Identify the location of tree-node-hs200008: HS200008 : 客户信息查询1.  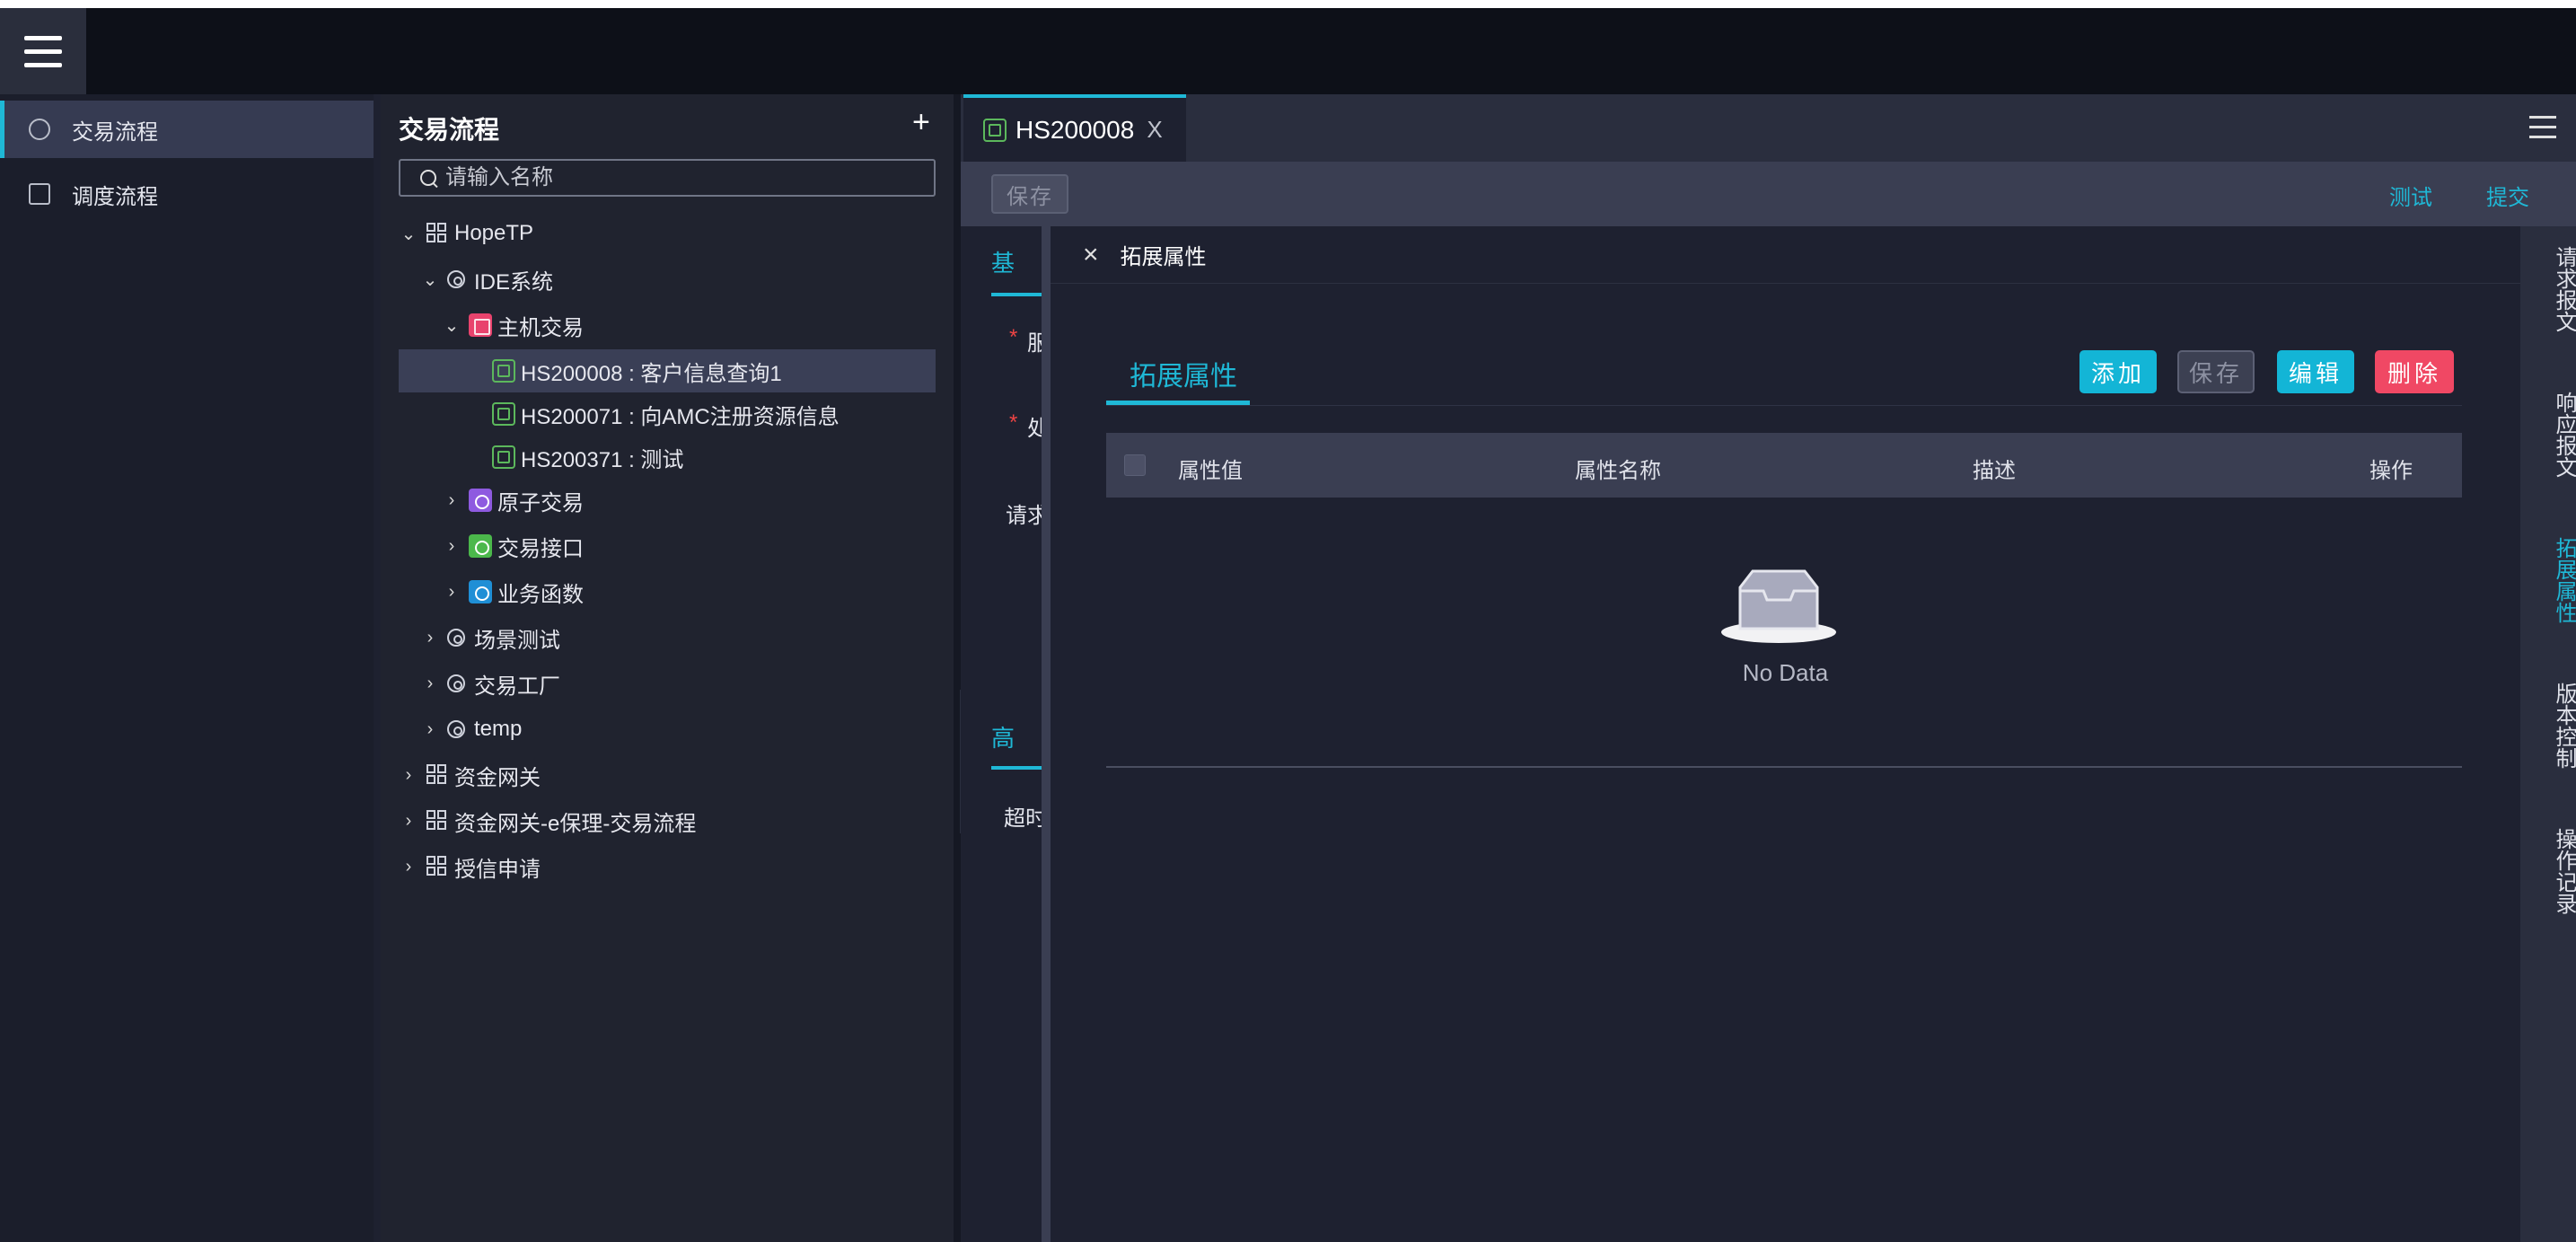
(667, 370).